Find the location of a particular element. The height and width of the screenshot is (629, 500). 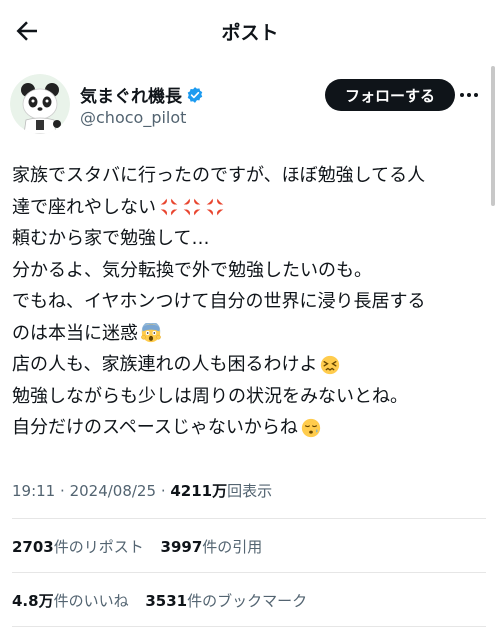

author-name-row: 気まぐれ機長 is located at coordinates (142, 94).